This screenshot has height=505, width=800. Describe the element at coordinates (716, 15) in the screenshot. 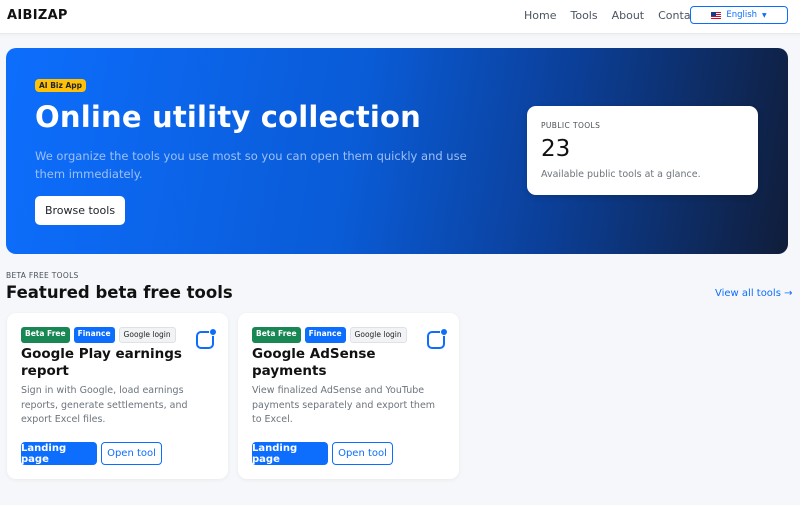

I see `us-flag-icon` at that location.